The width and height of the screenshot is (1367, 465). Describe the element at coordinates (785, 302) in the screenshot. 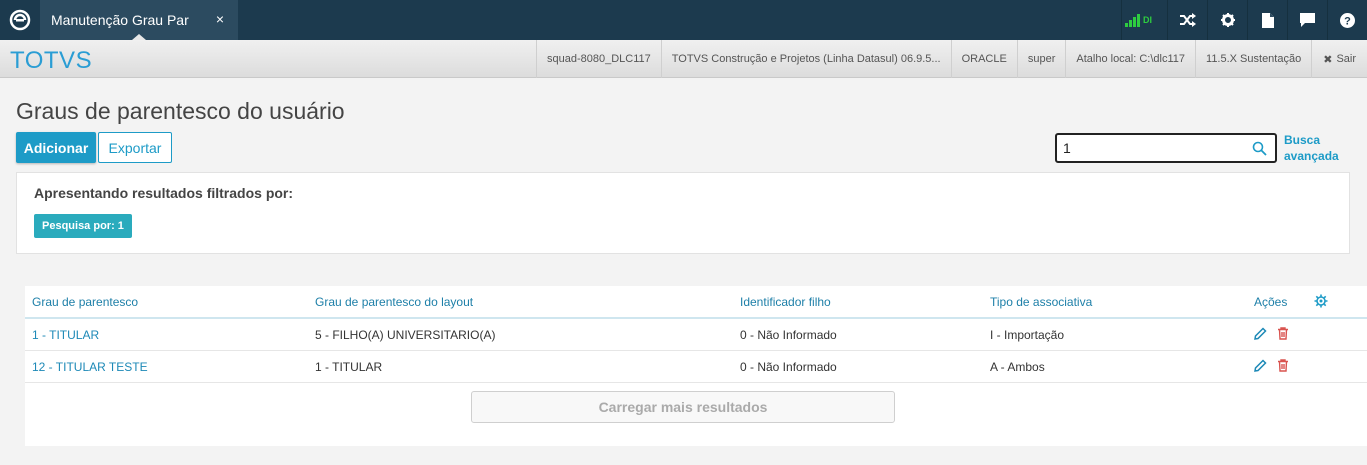

I see `column-header-identificador: Identificador filho` at that location.